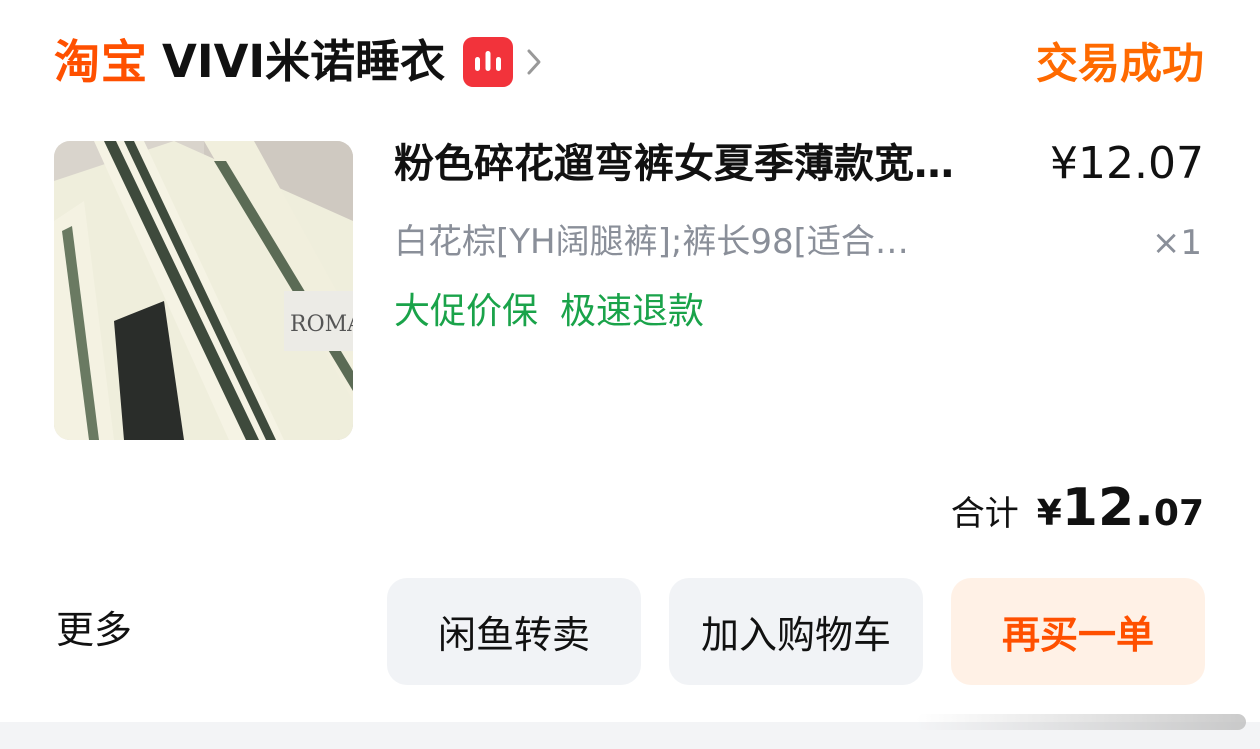 The width and height of the screenshot is (1260, 749). What do you see at coordinates (203, 290) in the screenshot?
I see `product-image: ROMA` at bounding box center [203, 290].